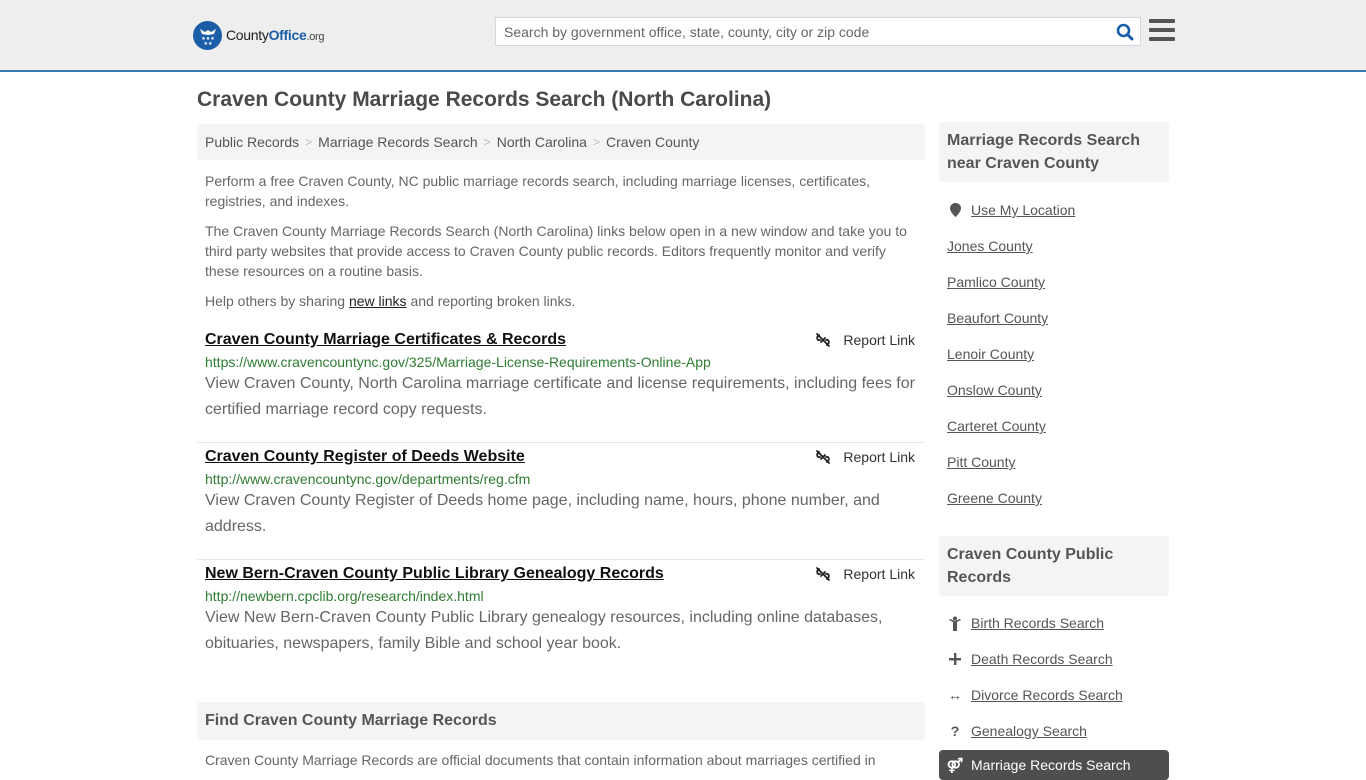 This screenshot has height=780, width=1366. I want to click on logo-text: CountyOffice.org, so click(275, 35).